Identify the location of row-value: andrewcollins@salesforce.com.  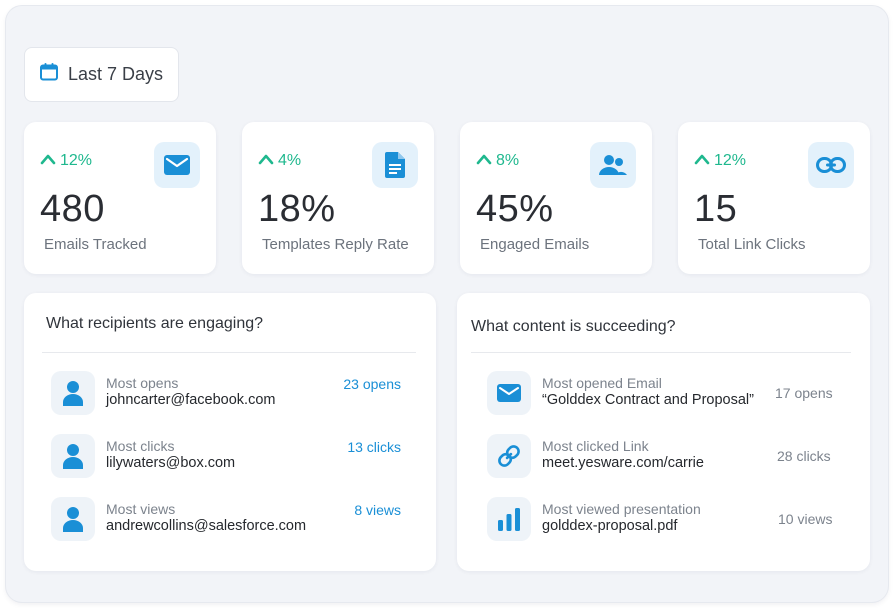
(206, 526).